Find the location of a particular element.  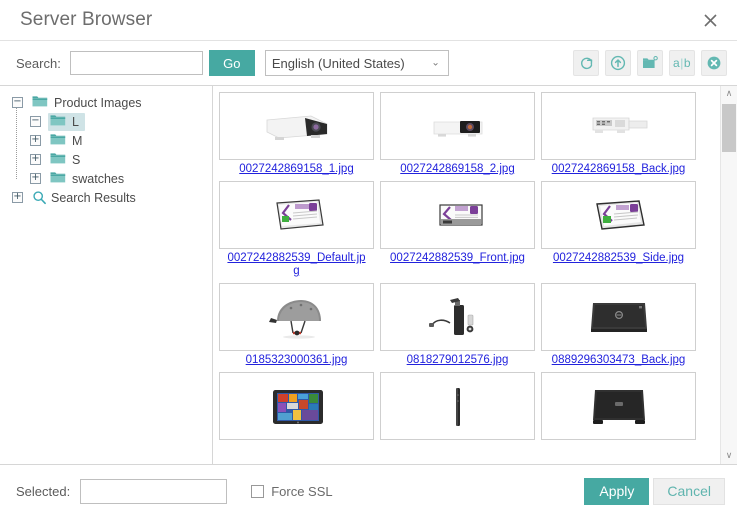

footer: Selected: Force SSL Apply Cancel is located at coordinates (368, 491).